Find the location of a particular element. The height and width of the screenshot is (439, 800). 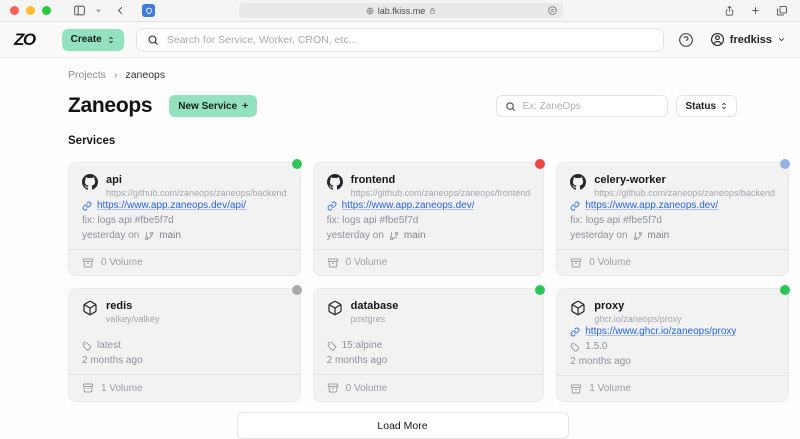

url-text: lab.fkiss.me is located at coordinates (401, 10).